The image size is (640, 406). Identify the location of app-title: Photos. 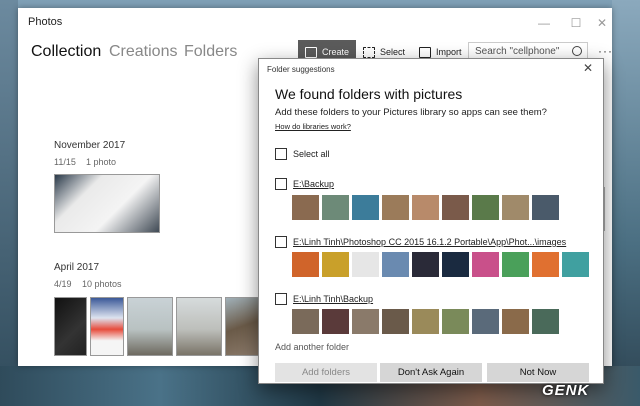
(45, 22).